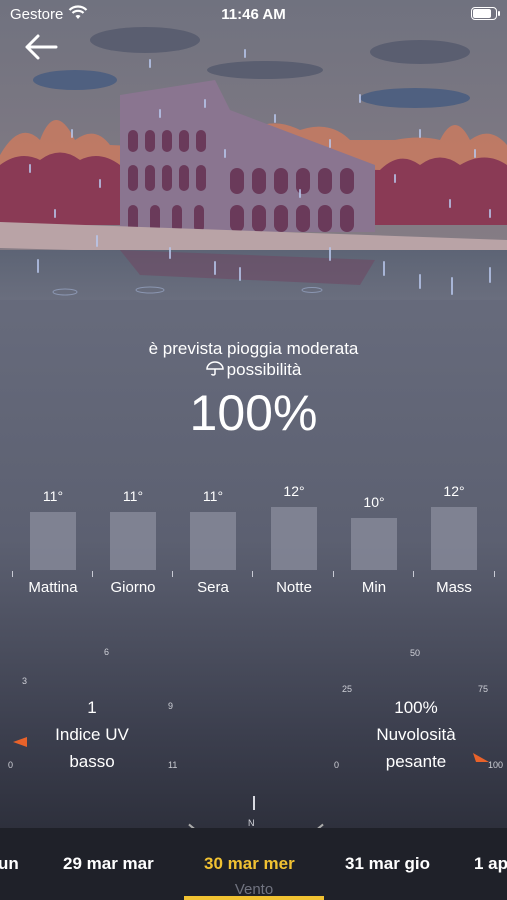  I want to click on cloud-scale-0: 0, so click(337, 765).